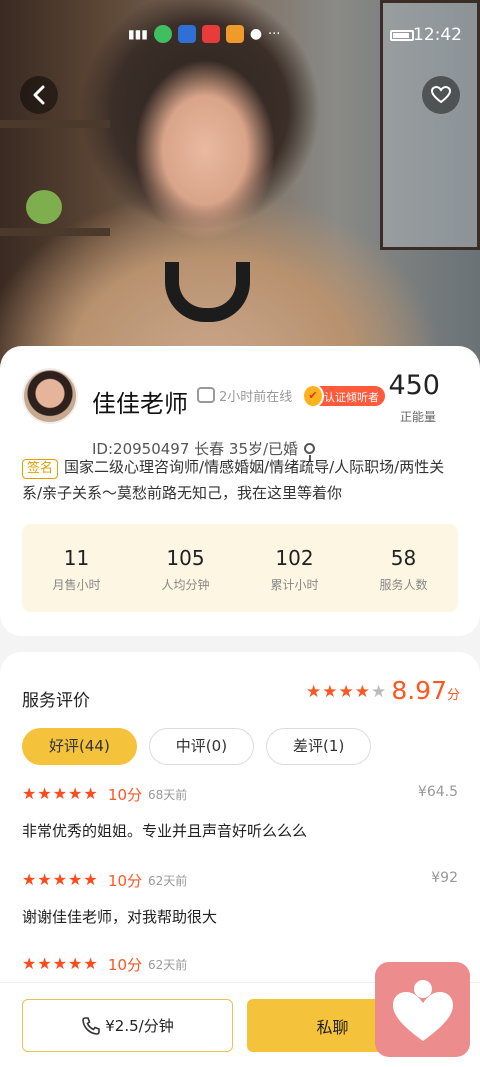 The height and width of the screenshot is (1067, 480). Describe the element at coordinates (242, 905) in the screenshot. I see `review-item: ★ ★ ★ ★ ★ 10分 62天前 ¥92 谢谢佳佳老师，对我帮助很大` at that location.